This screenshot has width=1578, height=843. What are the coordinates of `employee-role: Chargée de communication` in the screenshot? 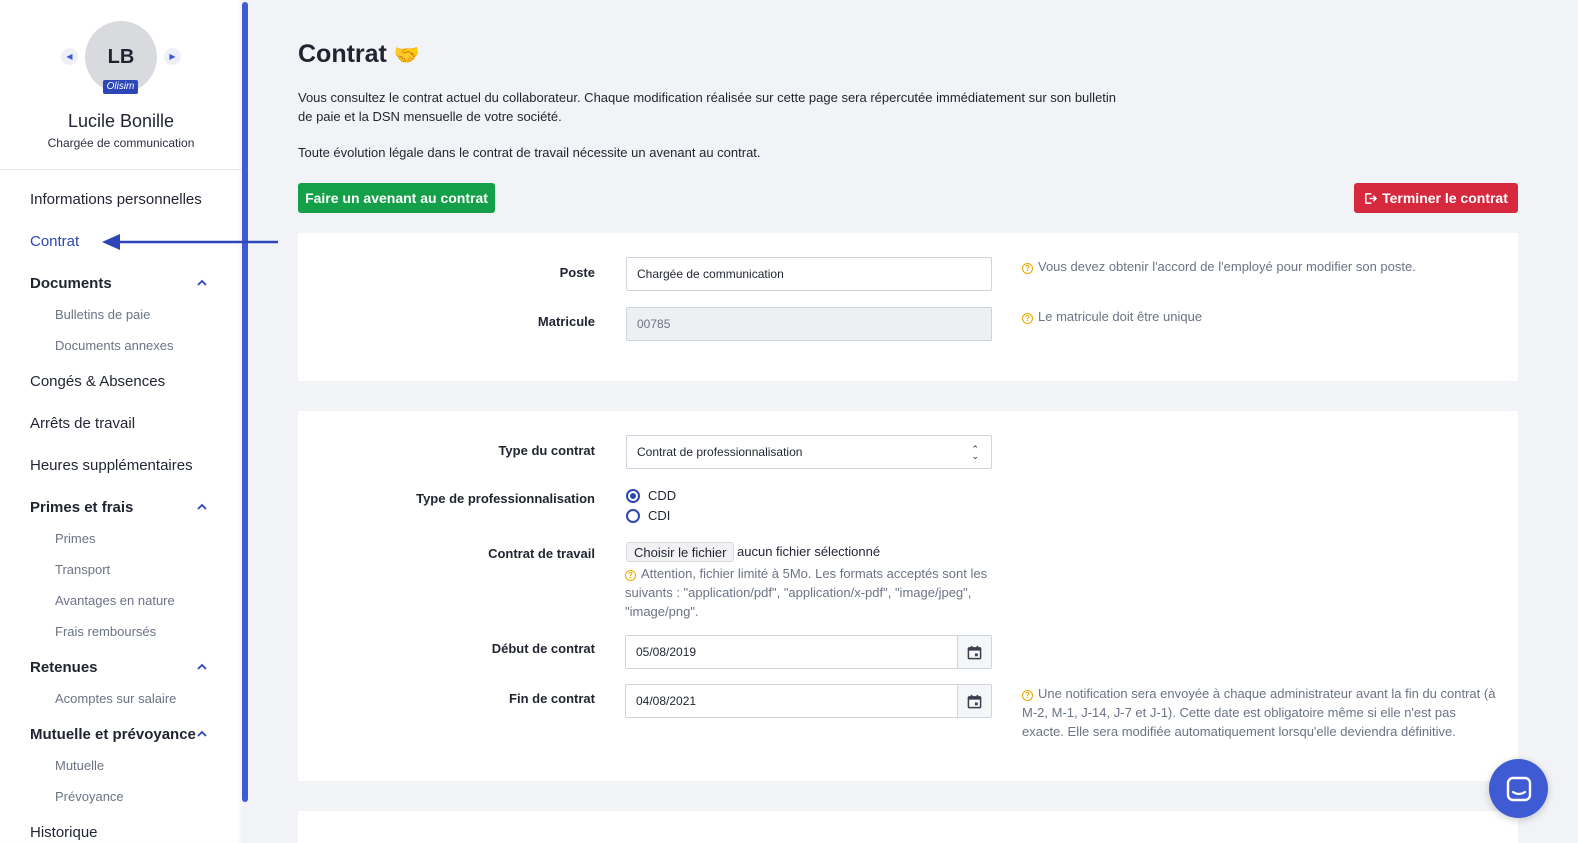 It's located at (121, 143).